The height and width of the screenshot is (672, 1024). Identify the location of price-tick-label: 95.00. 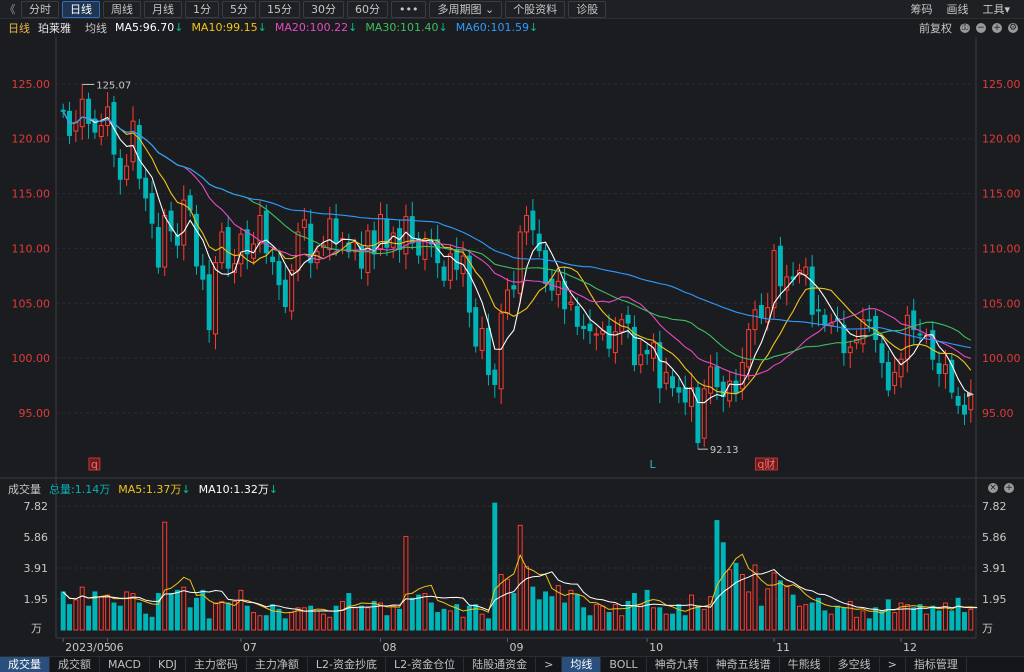
(35, 413).